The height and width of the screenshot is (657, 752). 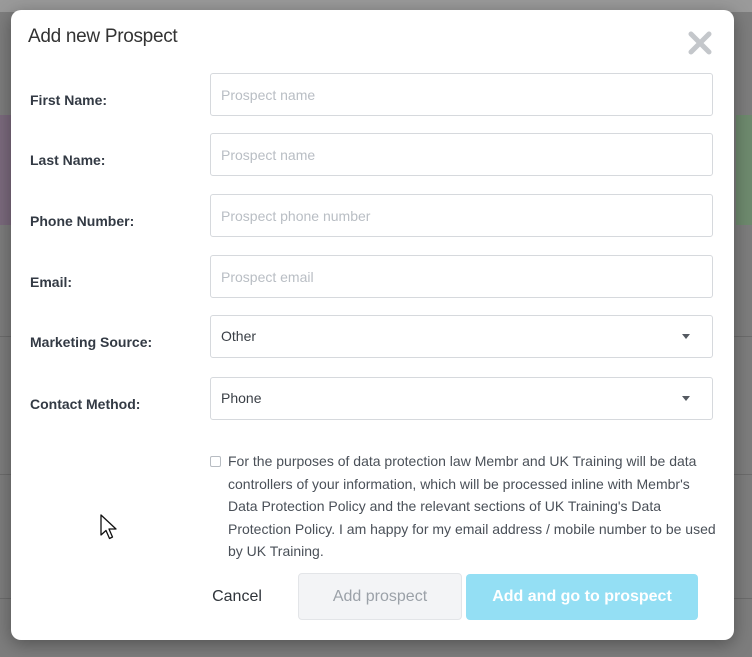 I want to click on email-field-wrapper, so click(x=461, y=276).